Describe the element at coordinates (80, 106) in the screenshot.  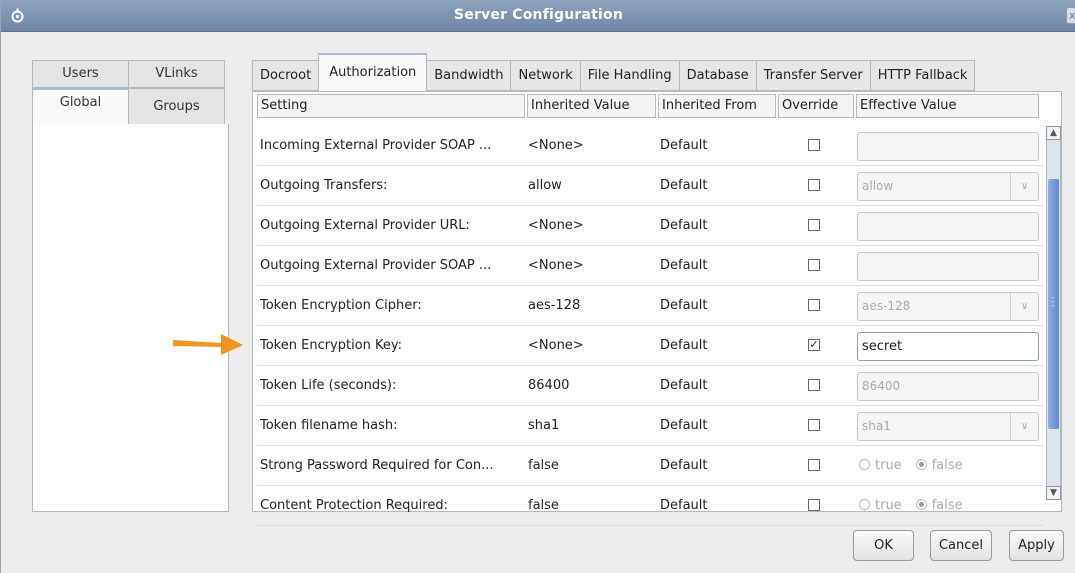
I see `tab-global: Global` at that location.